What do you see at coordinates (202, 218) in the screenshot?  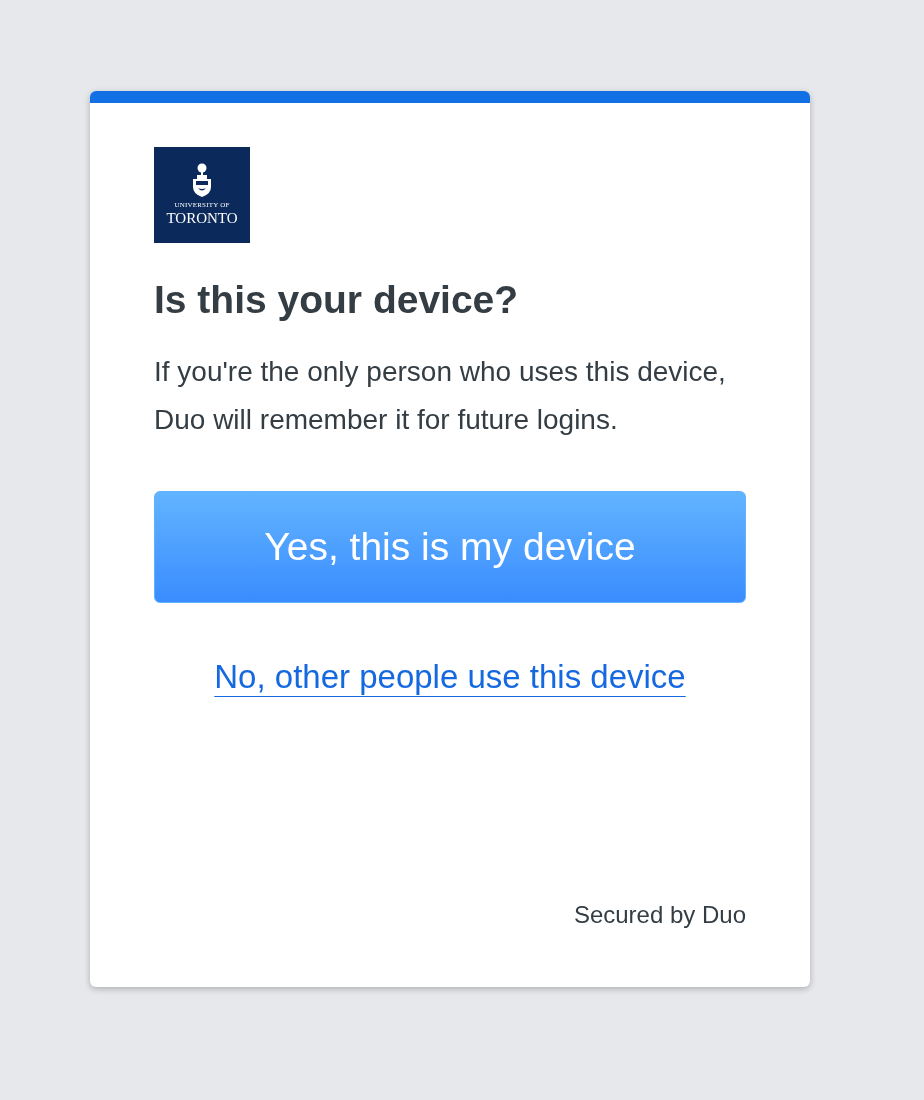 I see `logo-text: TORONTO` at bounding box center [202, 218].